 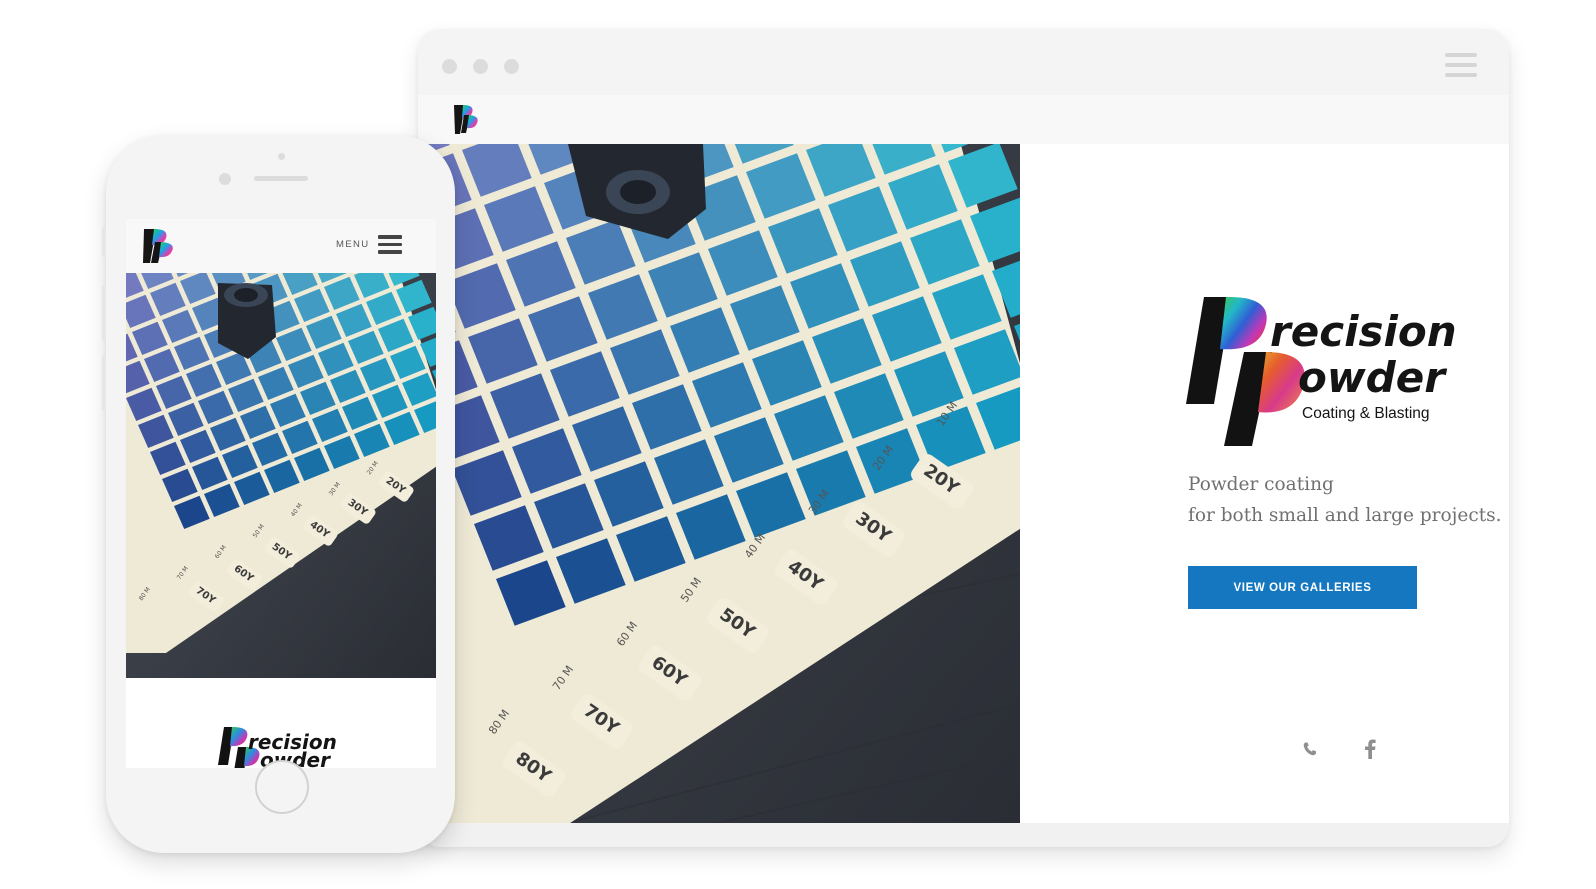 I want to click on browser-menu-icon, so click(x=1461, y=66).